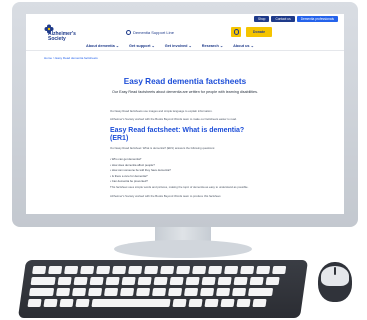  Describe the element at coordinates (57, 39) in the screenshot. I see `logo-line2: Society` at that location.